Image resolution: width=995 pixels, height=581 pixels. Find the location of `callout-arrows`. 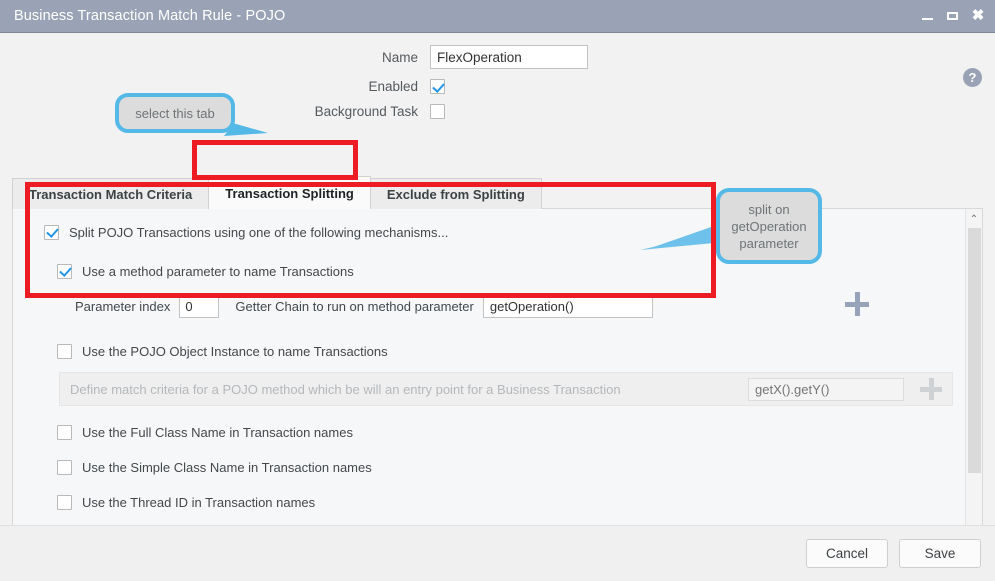

callout-arrows is located at coordinates (468, 185).